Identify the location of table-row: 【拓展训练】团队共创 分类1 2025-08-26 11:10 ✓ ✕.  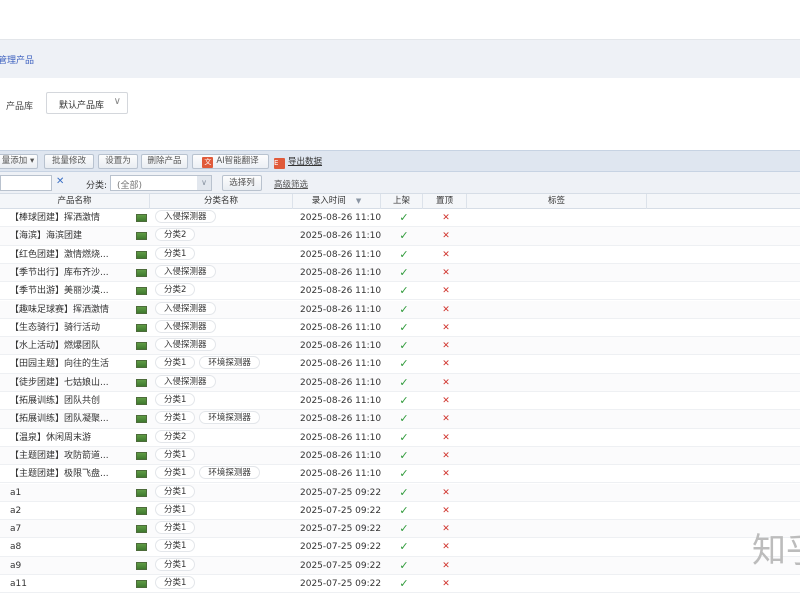
(400, 401).